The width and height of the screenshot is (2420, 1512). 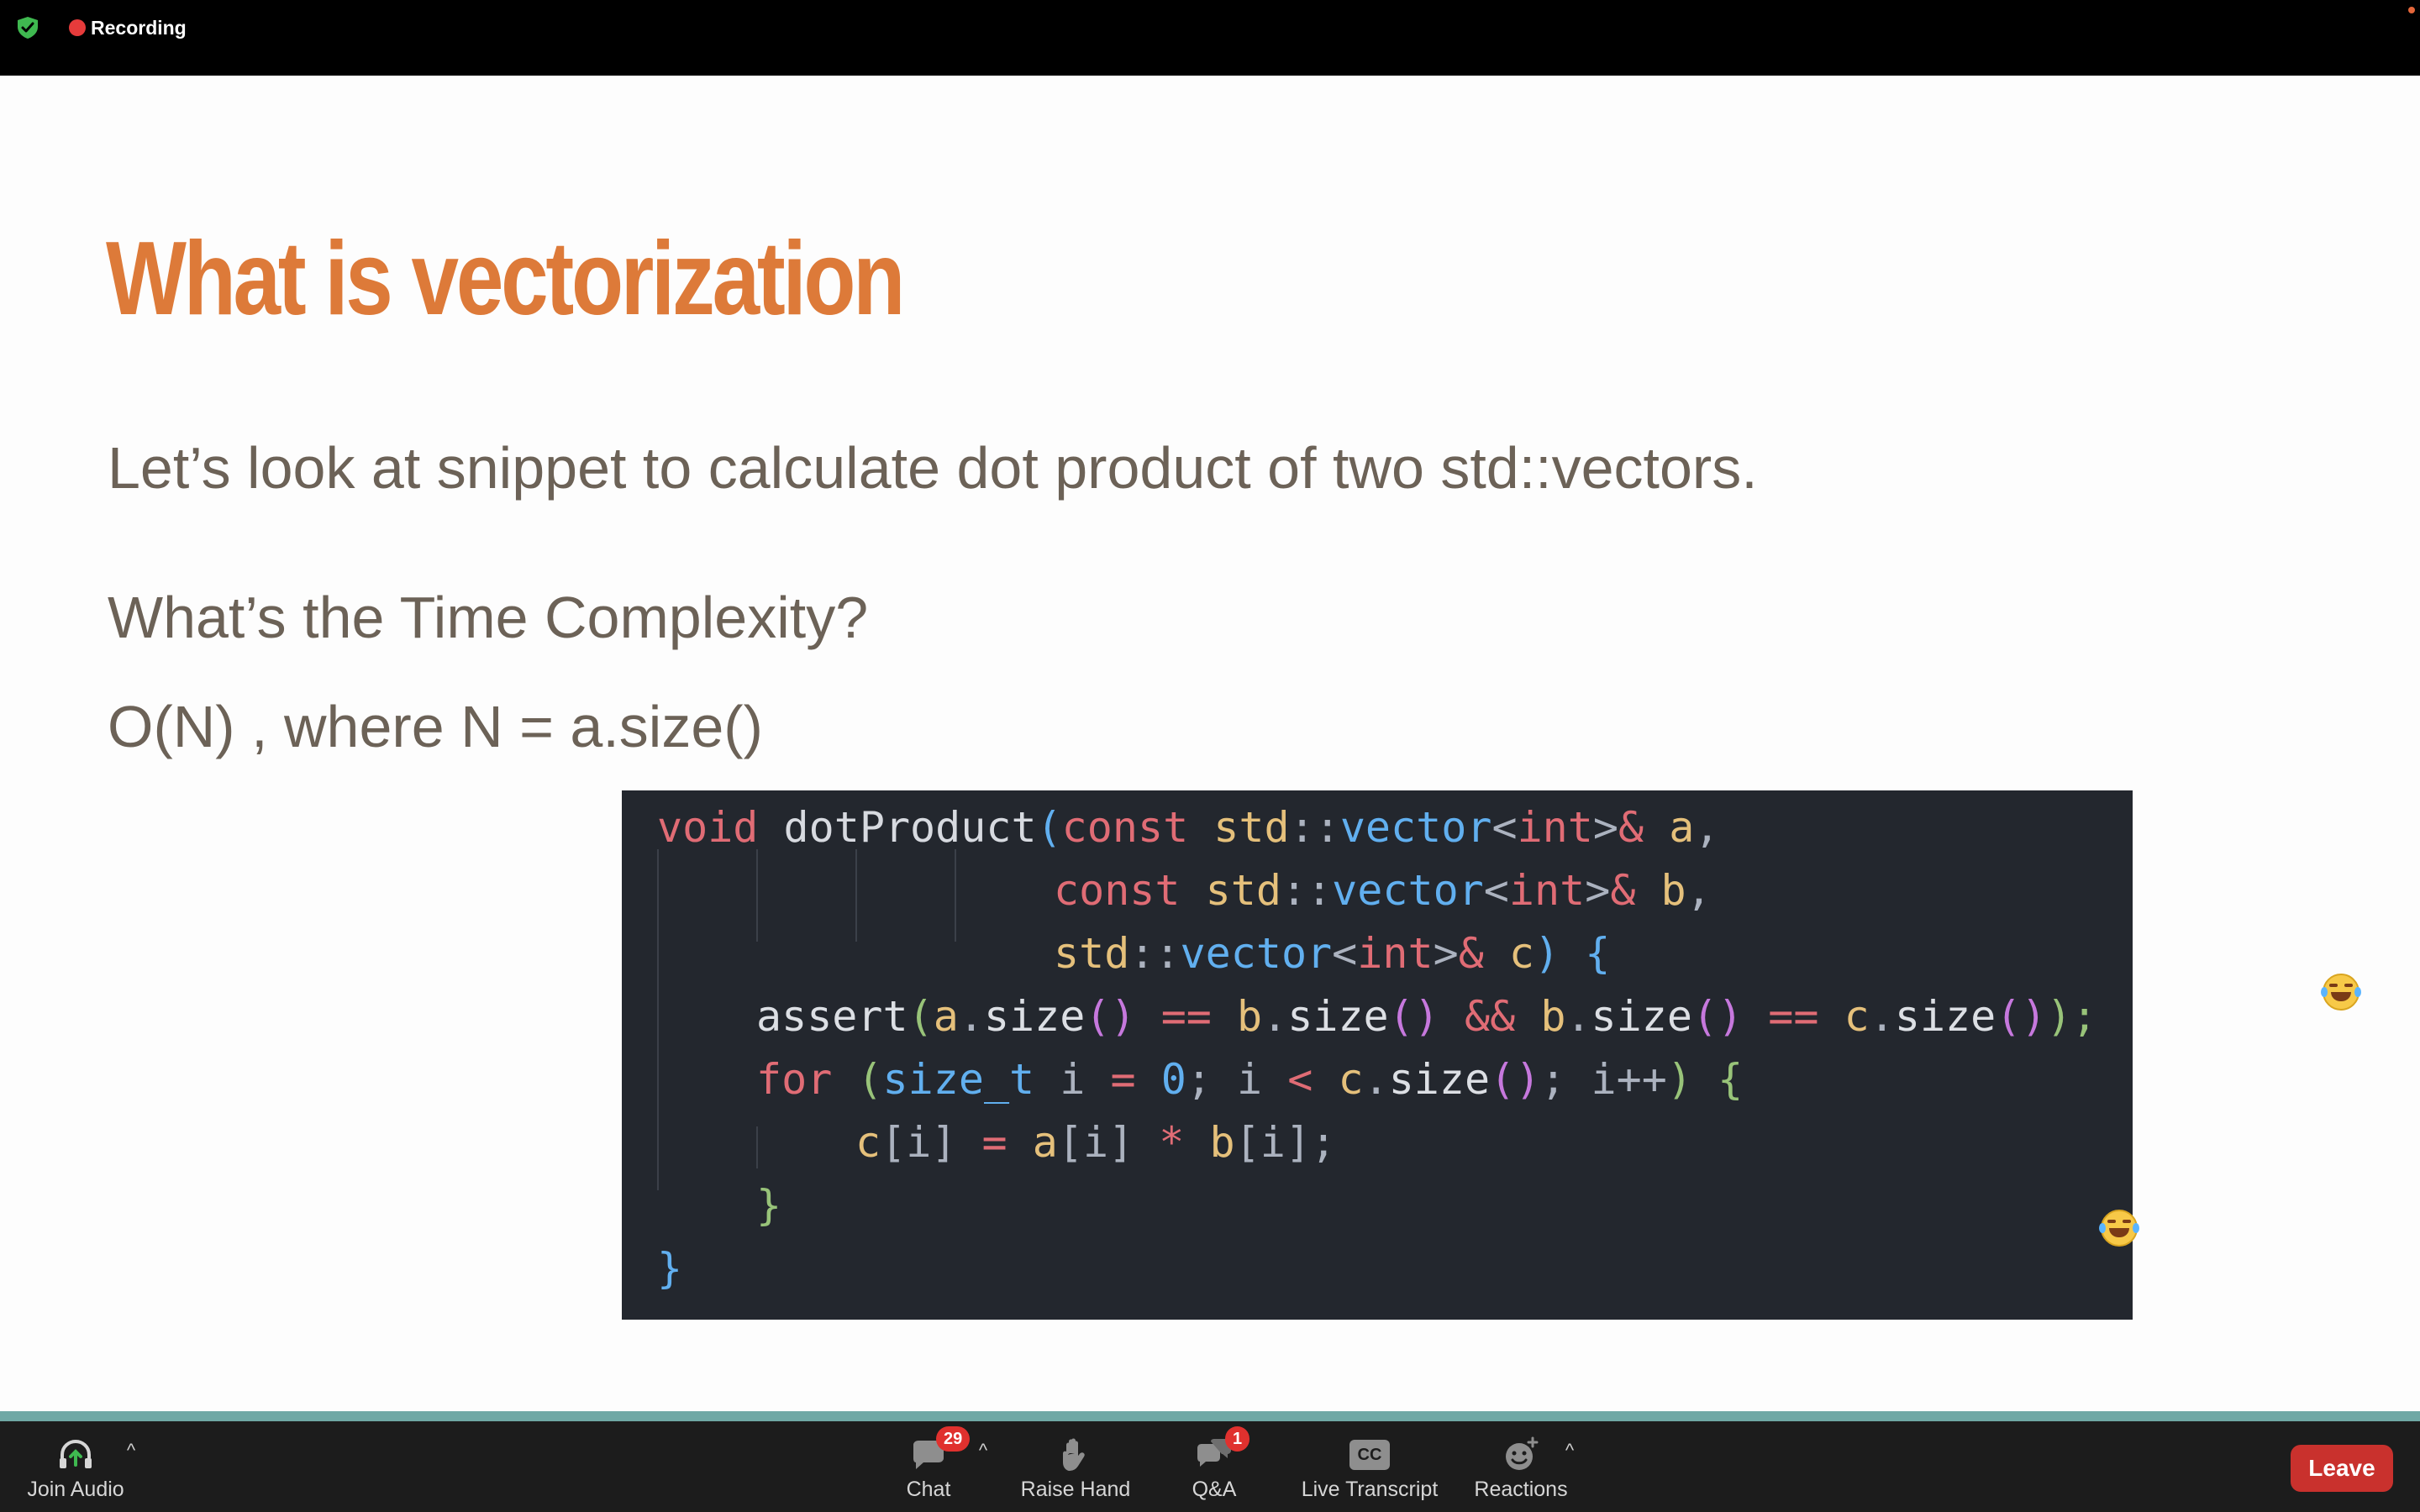 What do you see at coordinates (1210, 1416) in the screenshot?
I see `active-speaker-stripe` at bounding box center [1210, 1416].